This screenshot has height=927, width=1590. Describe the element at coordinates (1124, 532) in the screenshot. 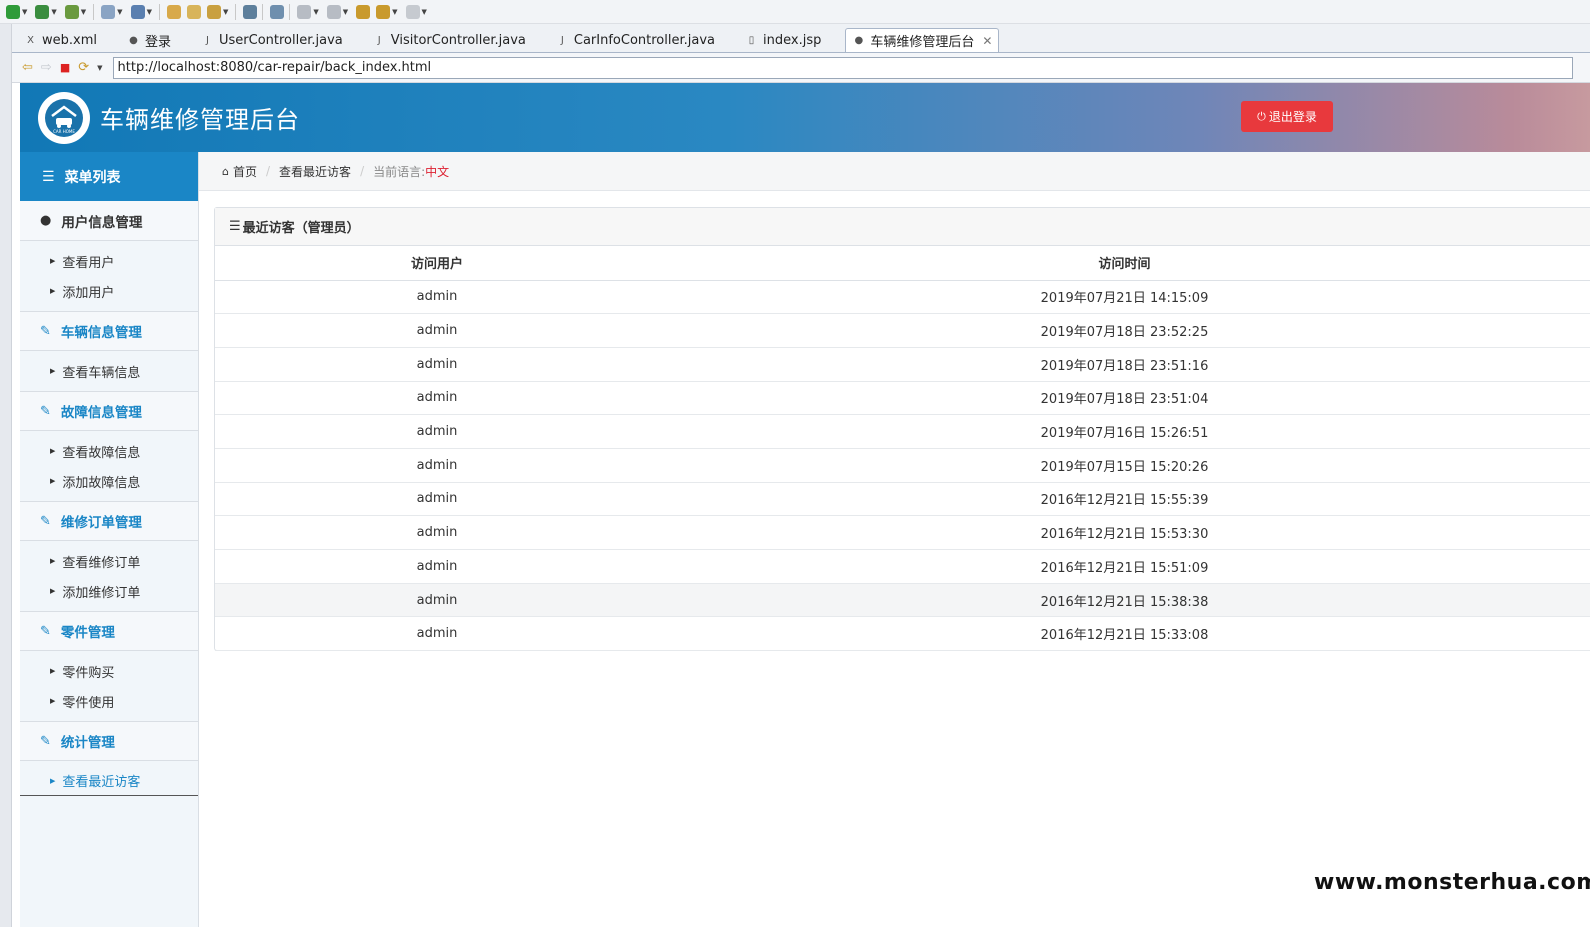

I see `cell-time: 2016年12月21日 15:53:30` at that location.